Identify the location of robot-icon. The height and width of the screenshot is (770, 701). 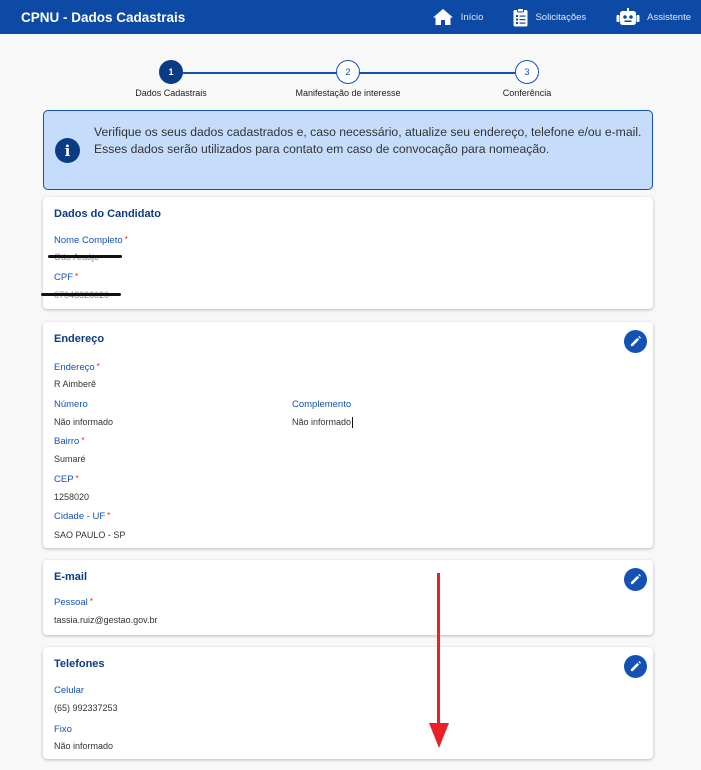
(628, 17).